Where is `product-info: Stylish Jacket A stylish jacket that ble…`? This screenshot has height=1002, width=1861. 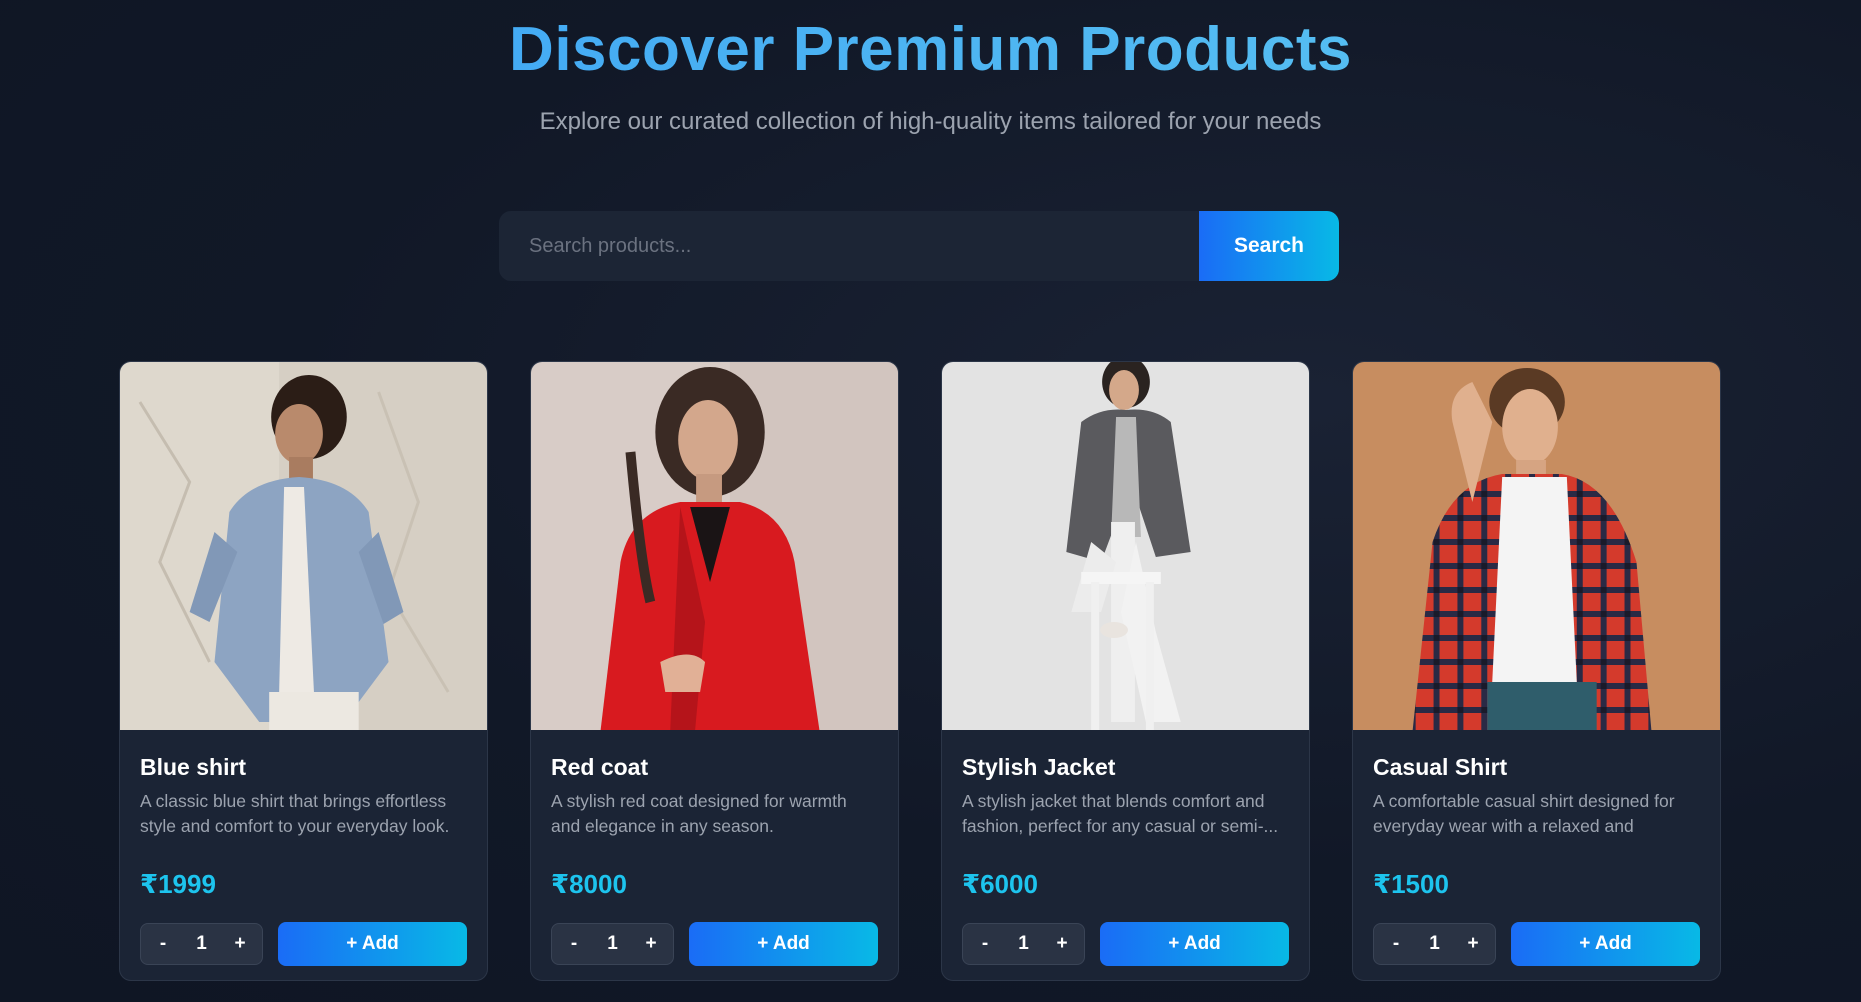 product-info: Stylish Jacket A stylish jacket that ble… is located at coordinates (1125, 848).